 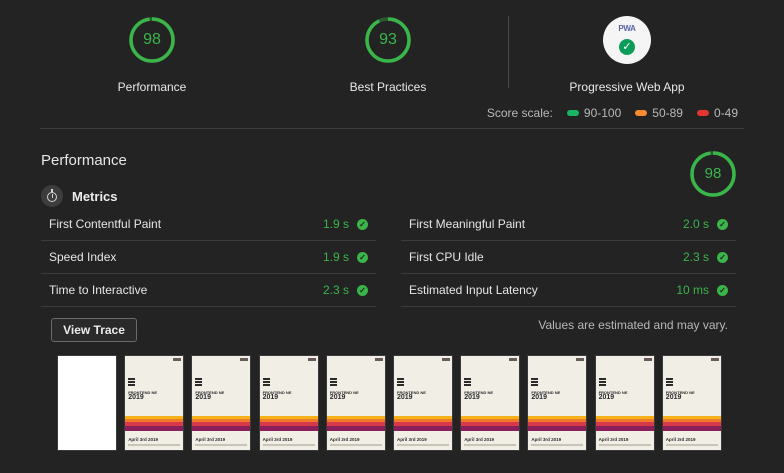 I want to click on check-icon: ✓, so click(x=627, y=47).